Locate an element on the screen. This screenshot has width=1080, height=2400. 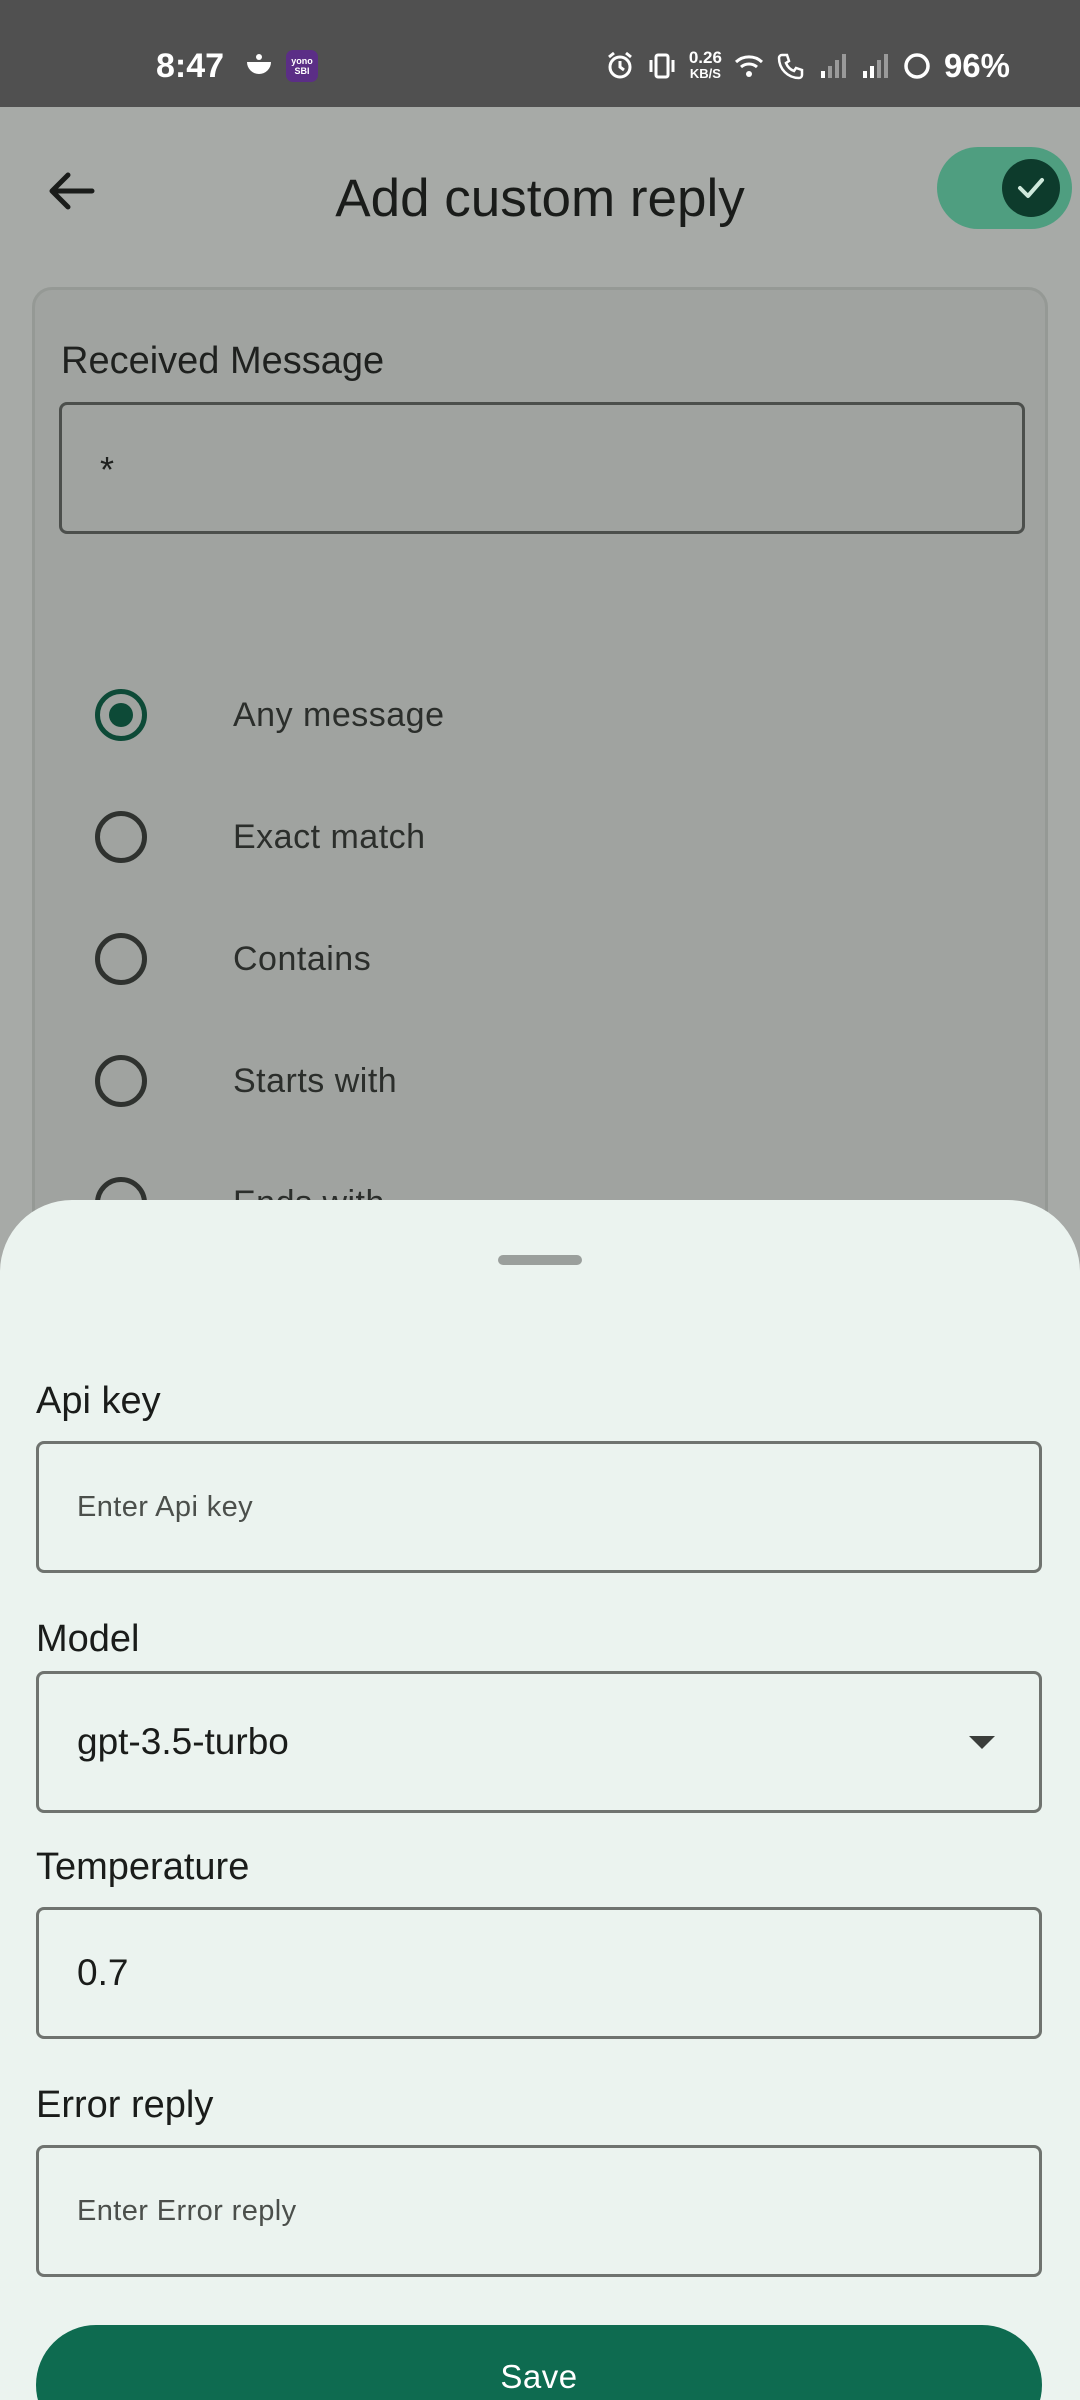
yono-app-icon: yono SBI is located at coordinates (302, 66).